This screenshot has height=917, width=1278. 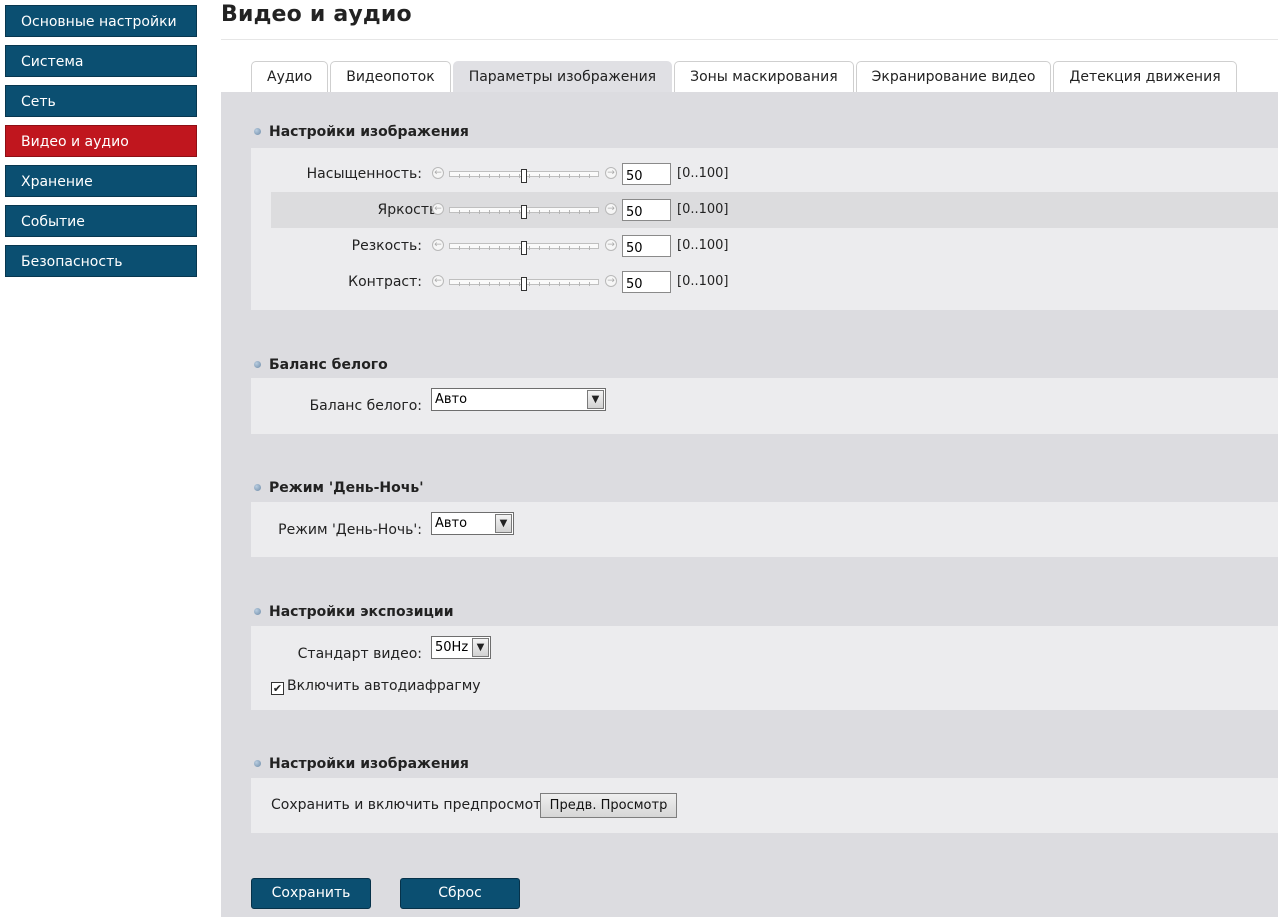 What do you see at coordinates (365, 406) in the screenshot?
I see `white-balance-label: Баланс белого:` at bounding box center [365, 406].